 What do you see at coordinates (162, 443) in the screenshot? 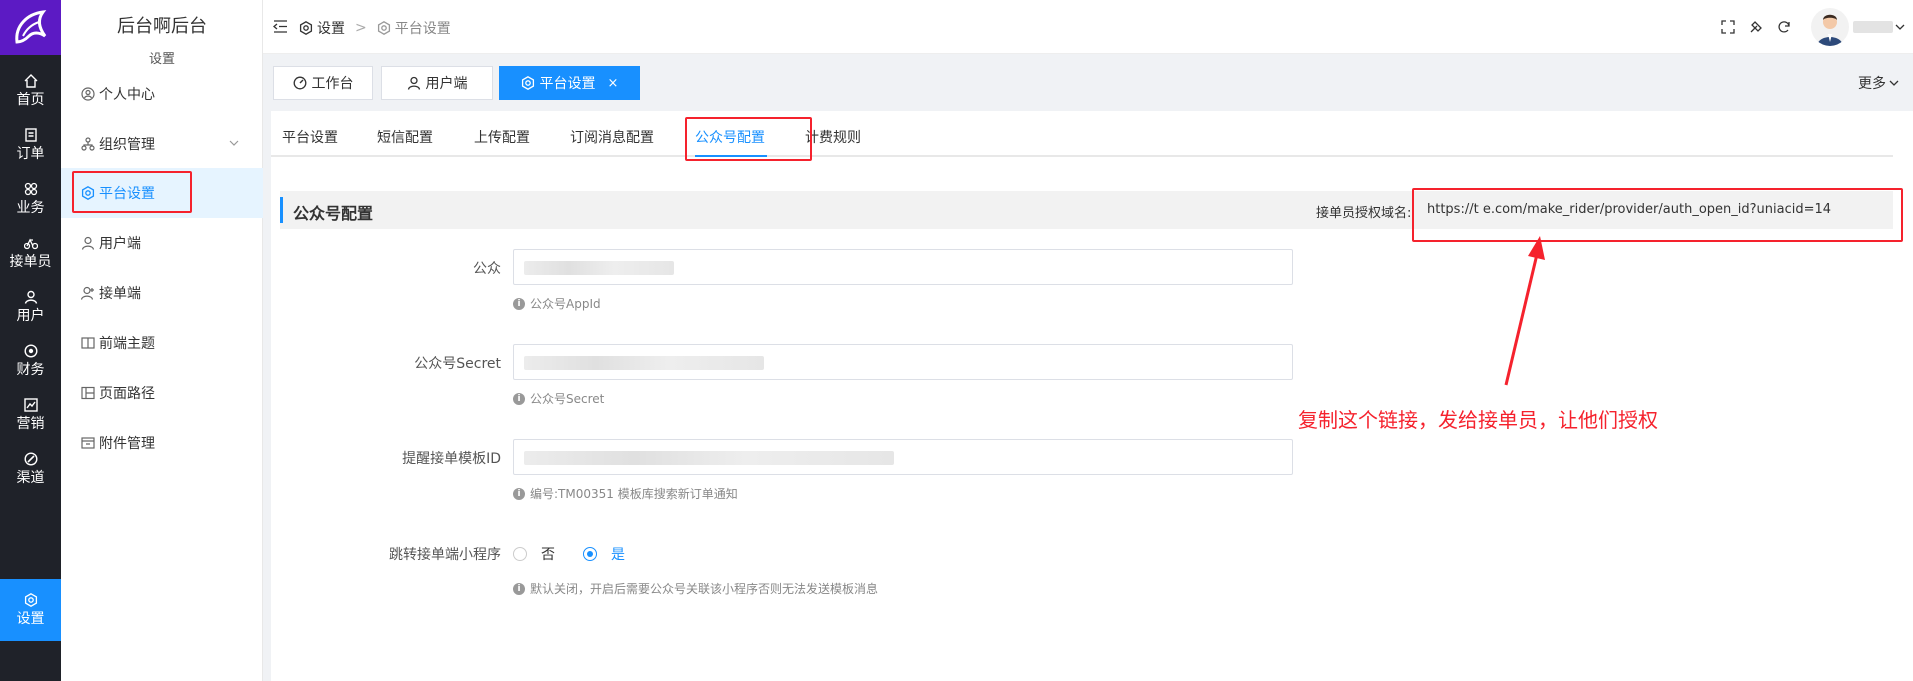
I see `sidebar-item-attachments: 附件管理` at bounding box center [162, 443].